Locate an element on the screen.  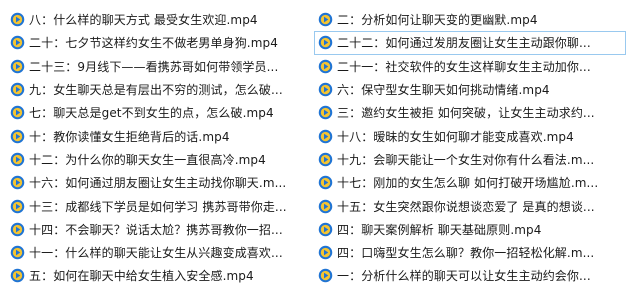
file-item: 五：如何在聊天中给女生植入安全感.mp4 is located at coordinates (158, 275).